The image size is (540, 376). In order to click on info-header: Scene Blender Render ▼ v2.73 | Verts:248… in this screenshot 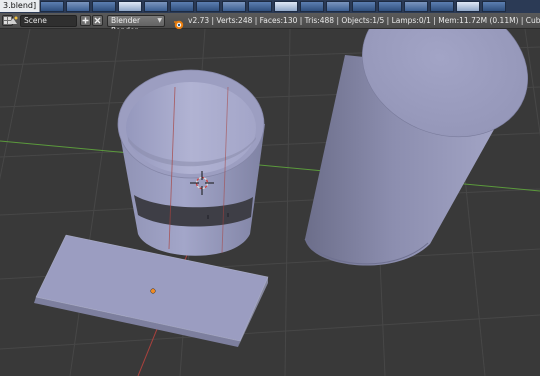, I will do `click(270, 24)`.